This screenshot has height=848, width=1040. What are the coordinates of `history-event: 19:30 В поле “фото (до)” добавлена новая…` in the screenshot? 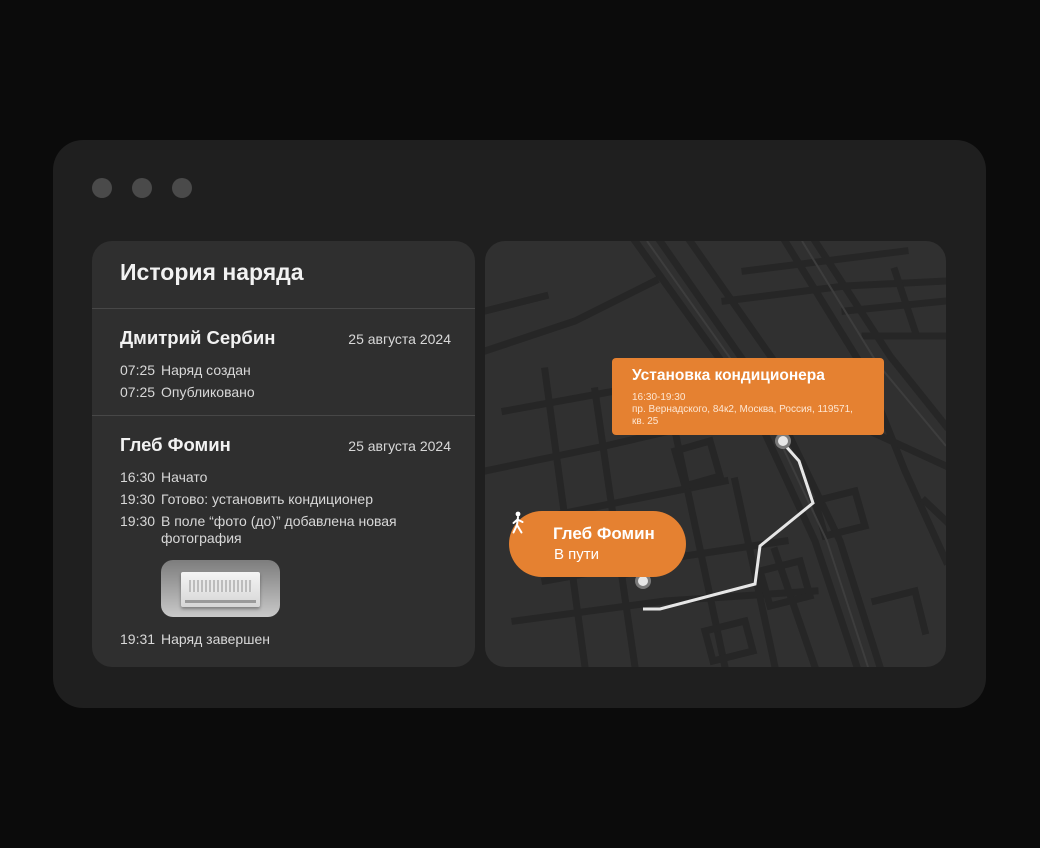 It's located at (285, 530).